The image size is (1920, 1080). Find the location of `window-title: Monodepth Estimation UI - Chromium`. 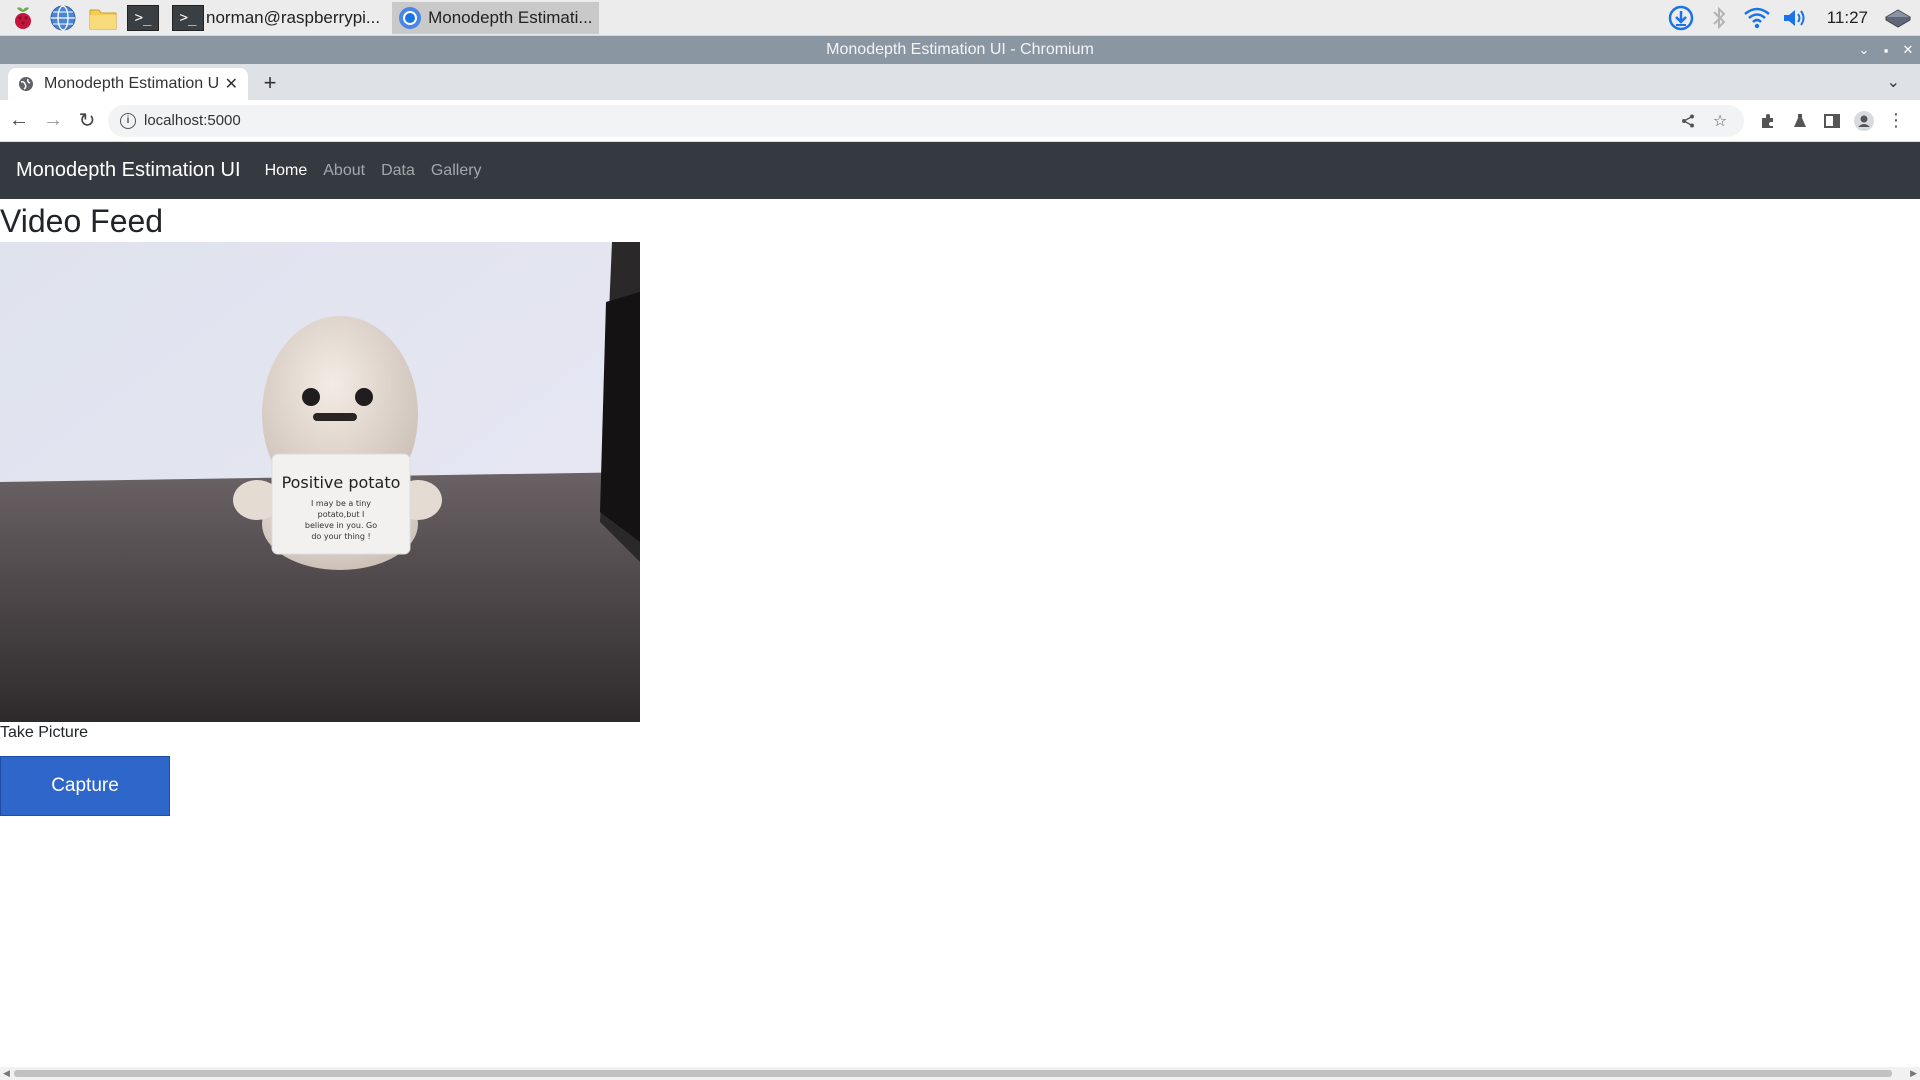

window-title: Monodepth Estimation UI - Chromium is located at coordinates (960, 49).